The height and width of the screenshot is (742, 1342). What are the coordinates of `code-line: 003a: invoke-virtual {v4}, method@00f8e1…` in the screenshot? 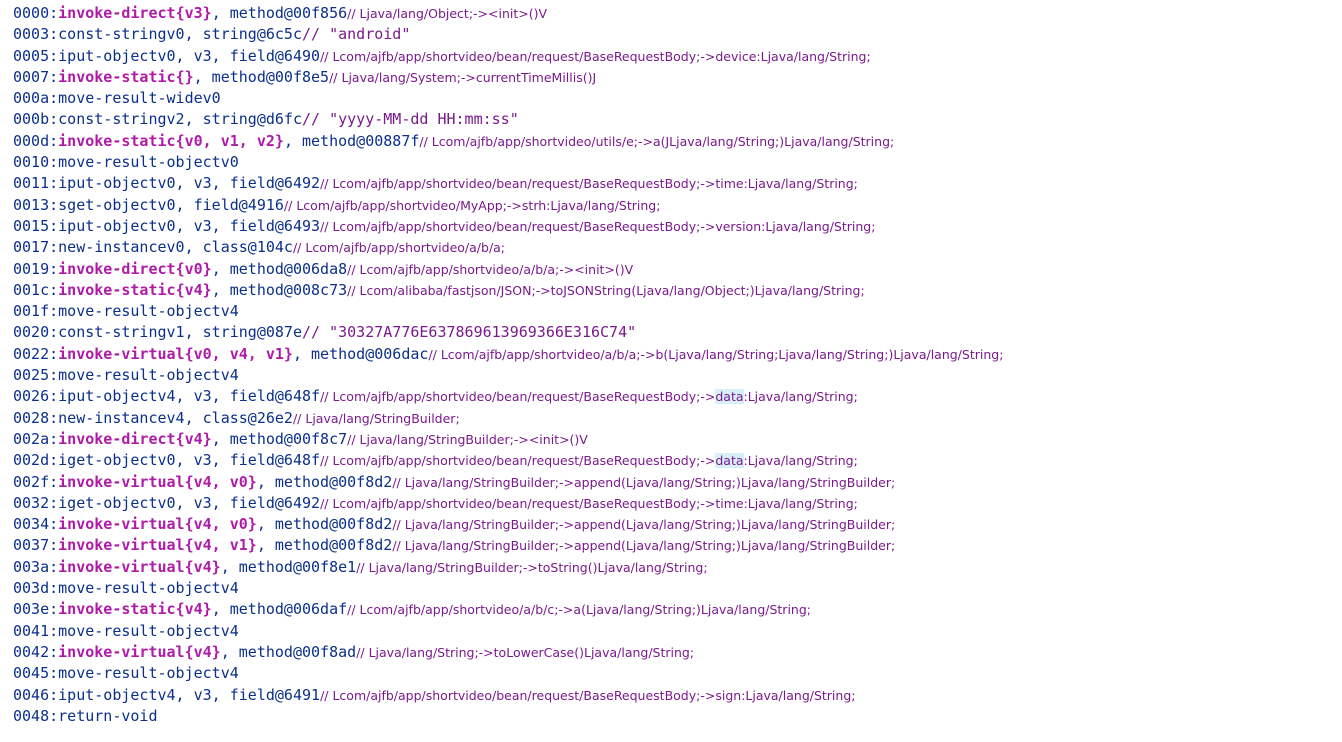 It's located at (677, 568).